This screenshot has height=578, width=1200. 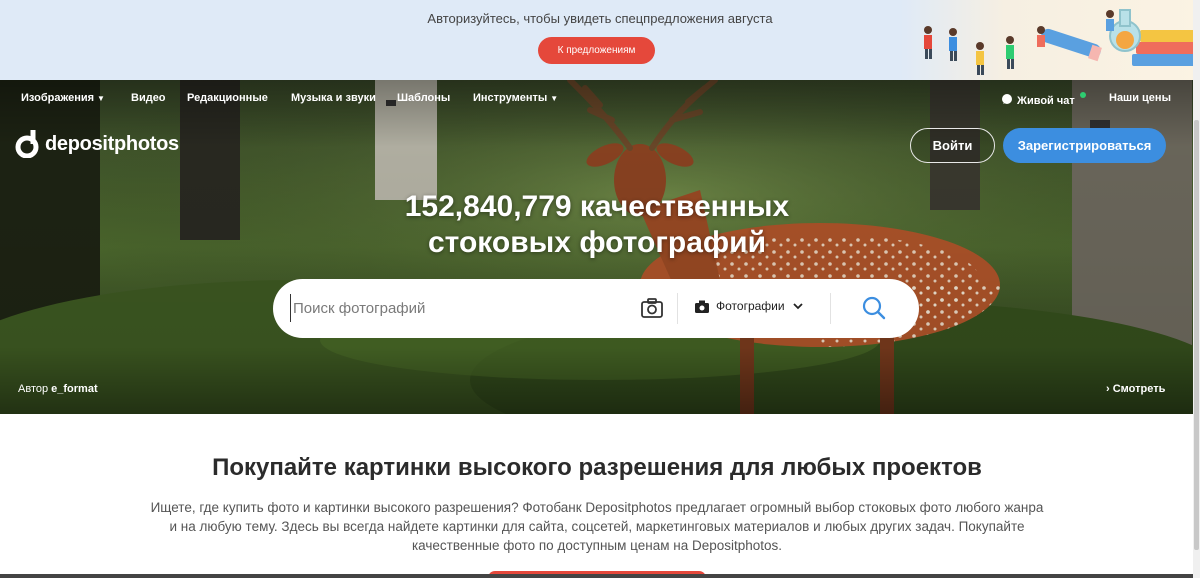 I want to click on camera-icon, so click(x=702, y=306).